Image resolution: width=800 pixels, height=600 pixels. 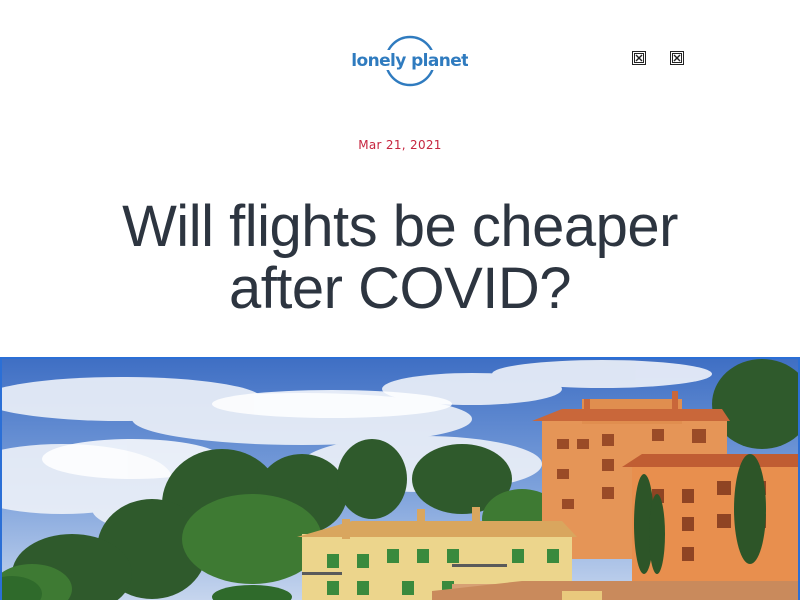 What do you see at coordinates (400, 257) in the screenshot?
I see `article-title: Will flights be cheaper after COVID?` at bounding box center [400, 257].